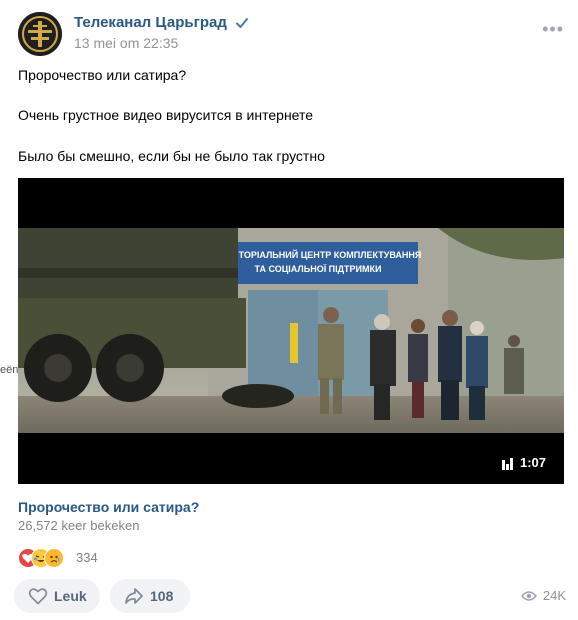 The image size is (578, 620). What do you see at coordinates (87, 557) in the screenshot?
I see `reaction-count: 334` at bounding box center [87, 557].